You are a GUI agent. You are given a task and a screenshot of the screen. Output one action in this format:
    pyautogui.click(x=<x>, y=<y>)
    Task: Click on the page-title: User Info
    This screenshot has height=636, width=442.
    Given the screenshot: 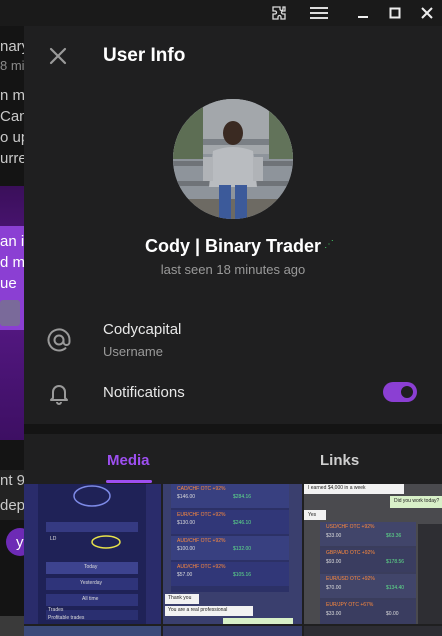 What is the action you would take?
    pyautogui.click(x=144, y=55)
    